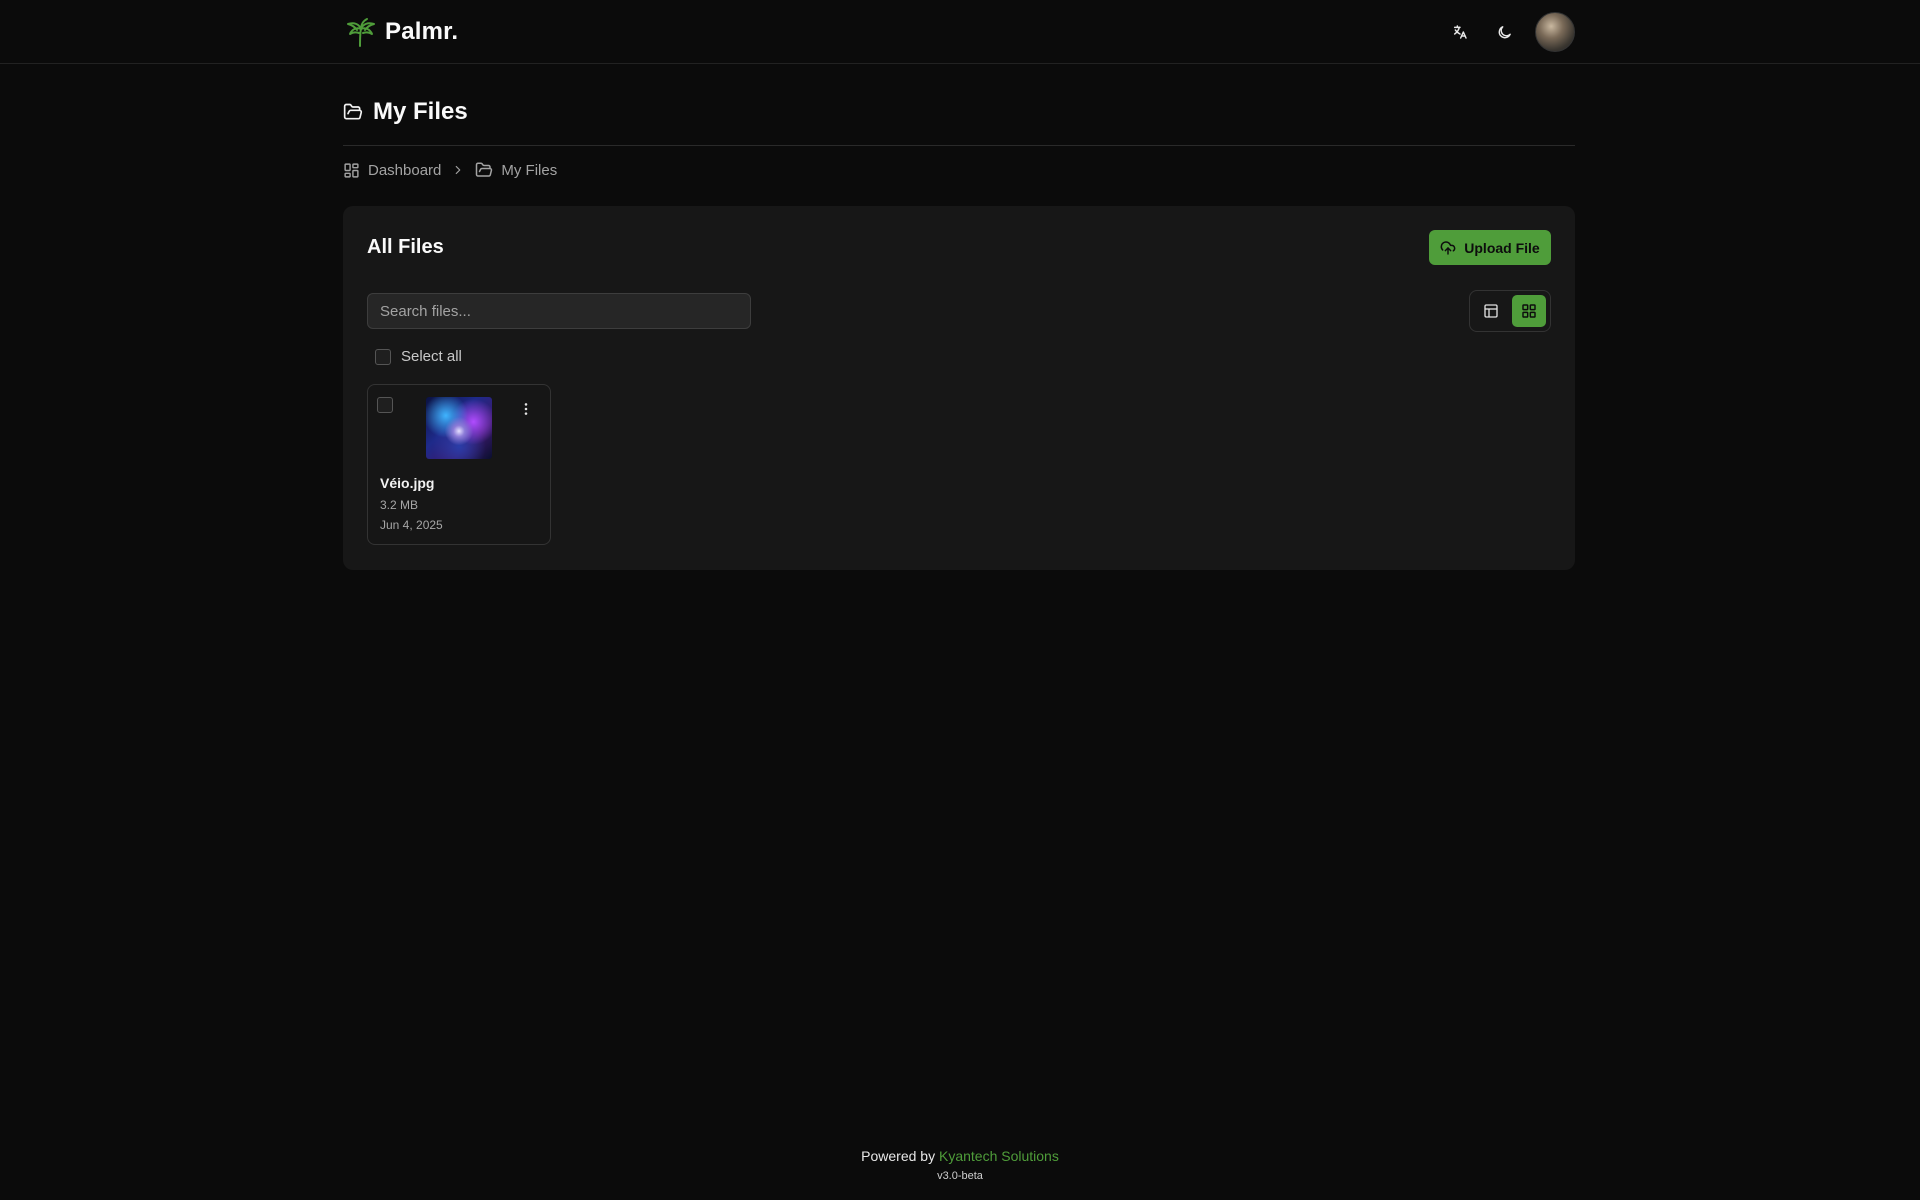 The image size is (1920, 1200). I want to click on chevron-right-icon, so click(458, 170).